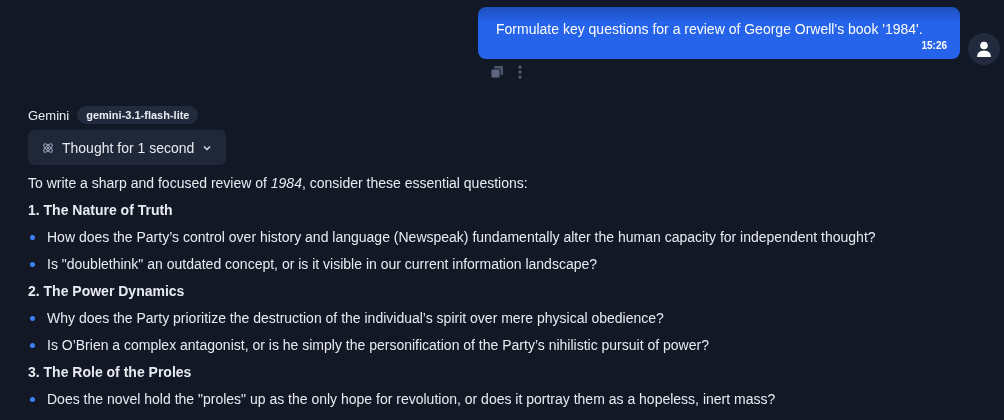 This screenshot has height=420, width=1004. Describe the element at coordinates (322, 264) in the screenshot. I see `bullet-text: Is "doublethink" an outdated concept, or is it visible in our current information landscape?` at that location.